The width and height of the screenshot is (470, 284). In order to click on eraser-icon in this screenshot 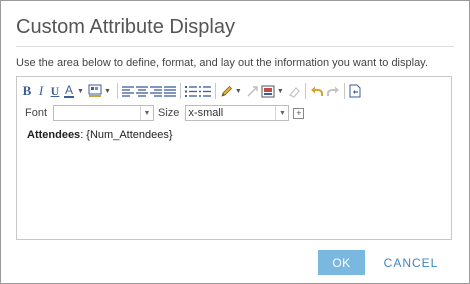, I will do `click(294, 91)`.